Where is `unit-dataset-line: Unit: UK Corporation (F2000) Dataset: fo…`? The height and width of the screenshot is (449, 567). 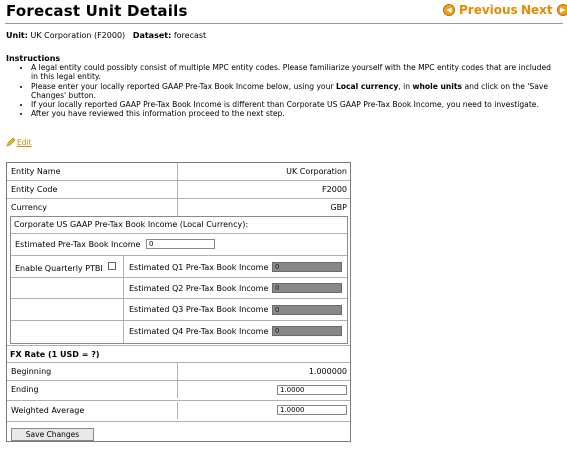 unit-dataset-line: Unit: UK Corporation (F2000) Dataset: fo… is located at coordinates (106, 35).